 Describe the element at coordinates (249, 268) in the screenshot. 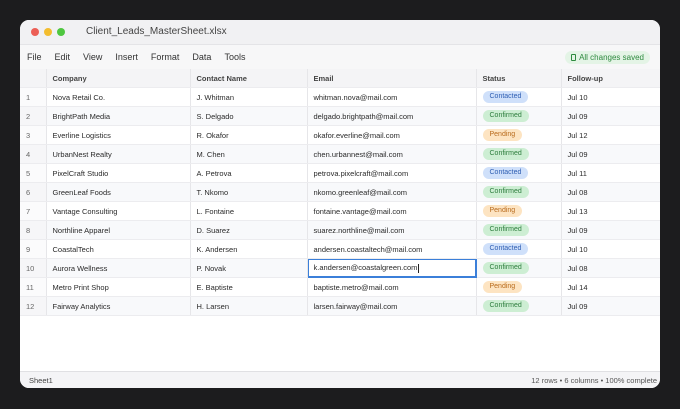

I see `cell-contact: P. Novak` at that location.